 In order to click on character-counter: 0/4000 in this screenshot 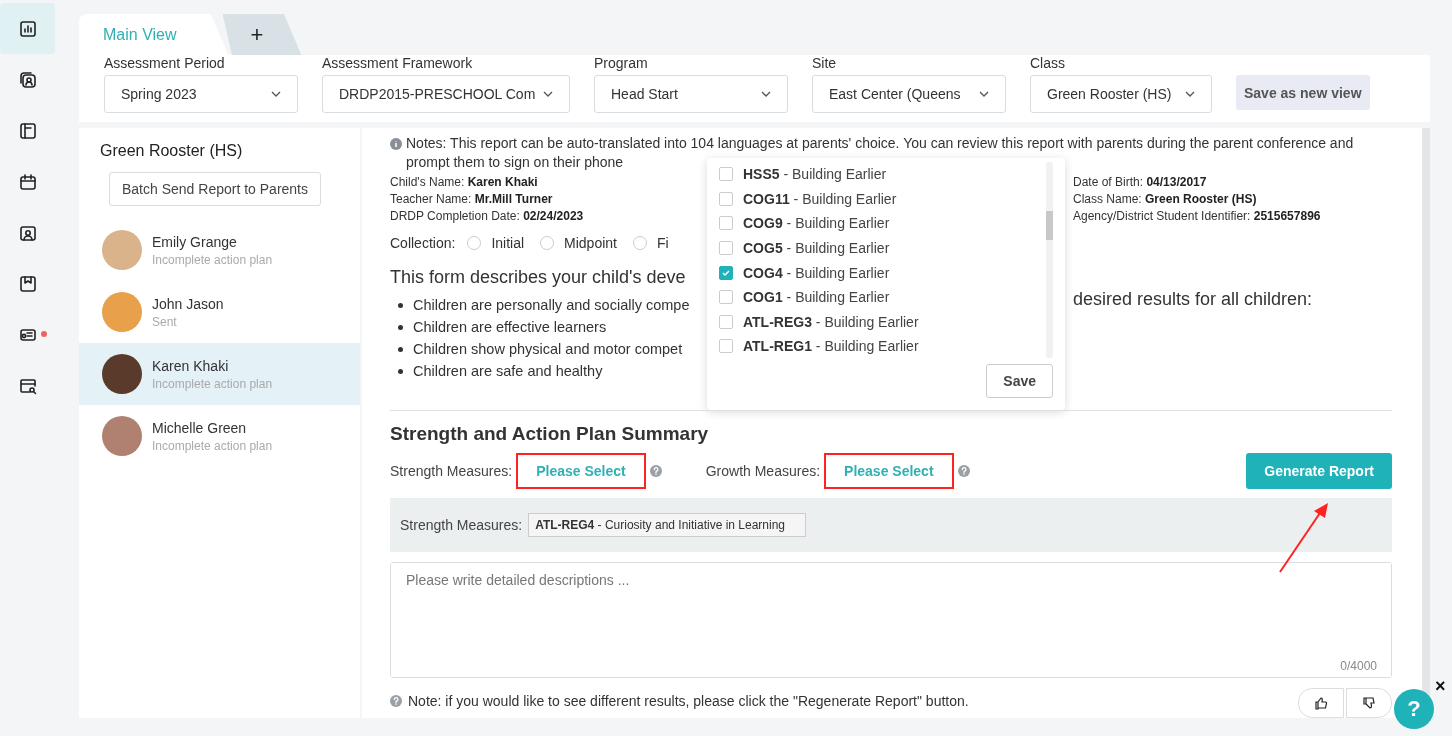, I will do `click(1358, 666)`.